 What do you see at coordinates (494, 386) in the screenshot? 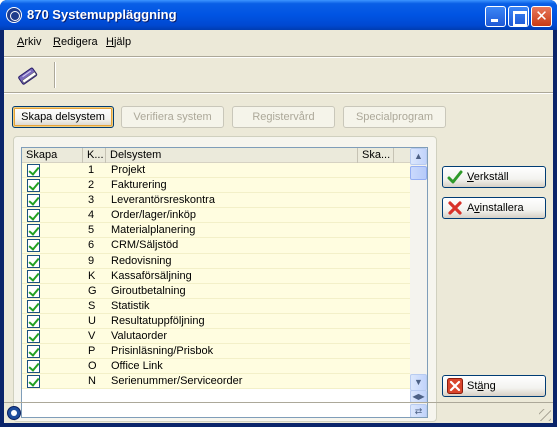
I see `stang-button: Stäng` at bounding box center [494, 386].